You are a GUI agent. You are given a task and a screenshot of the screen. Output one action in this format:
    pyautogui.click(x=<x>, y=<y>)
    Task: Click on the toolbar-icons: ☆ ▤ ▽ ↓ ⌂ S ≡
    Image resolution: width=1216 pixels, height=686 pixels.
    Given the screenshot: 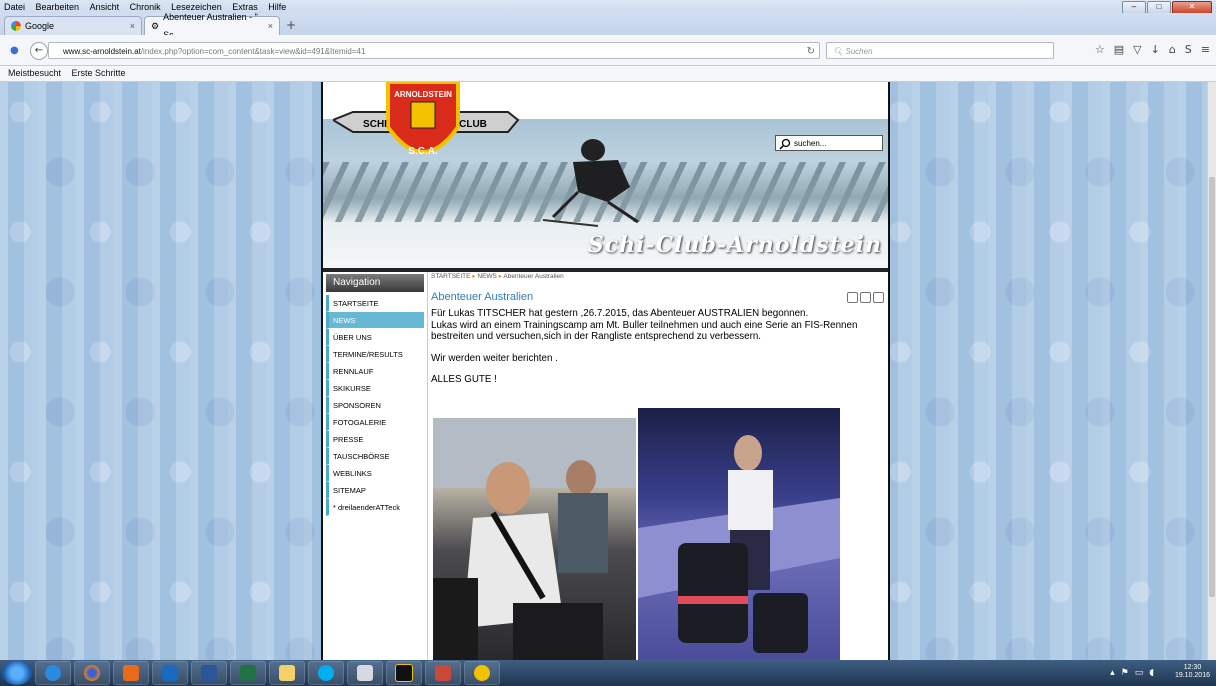 What is the action you would take?
    pyautogui.click(x=1152, y=49)
    